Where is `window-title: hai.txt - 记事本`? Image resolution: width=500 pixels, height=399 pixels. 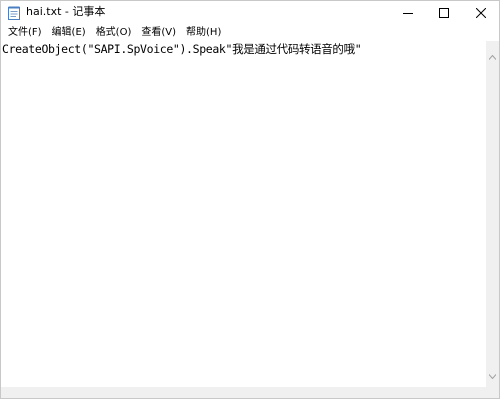 window-title: hai.txt - 记事本 is located at coordinates (66, 11).